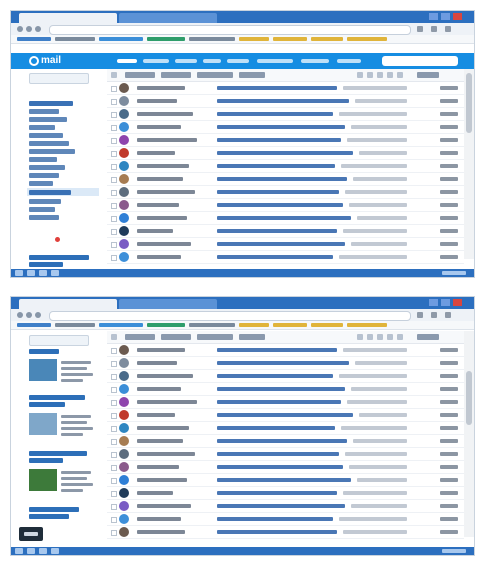 This screenshot has width=479, height=562. Describe the element at coordinates (38, 315) in the screenshot. I see `reload-icon` at that location.